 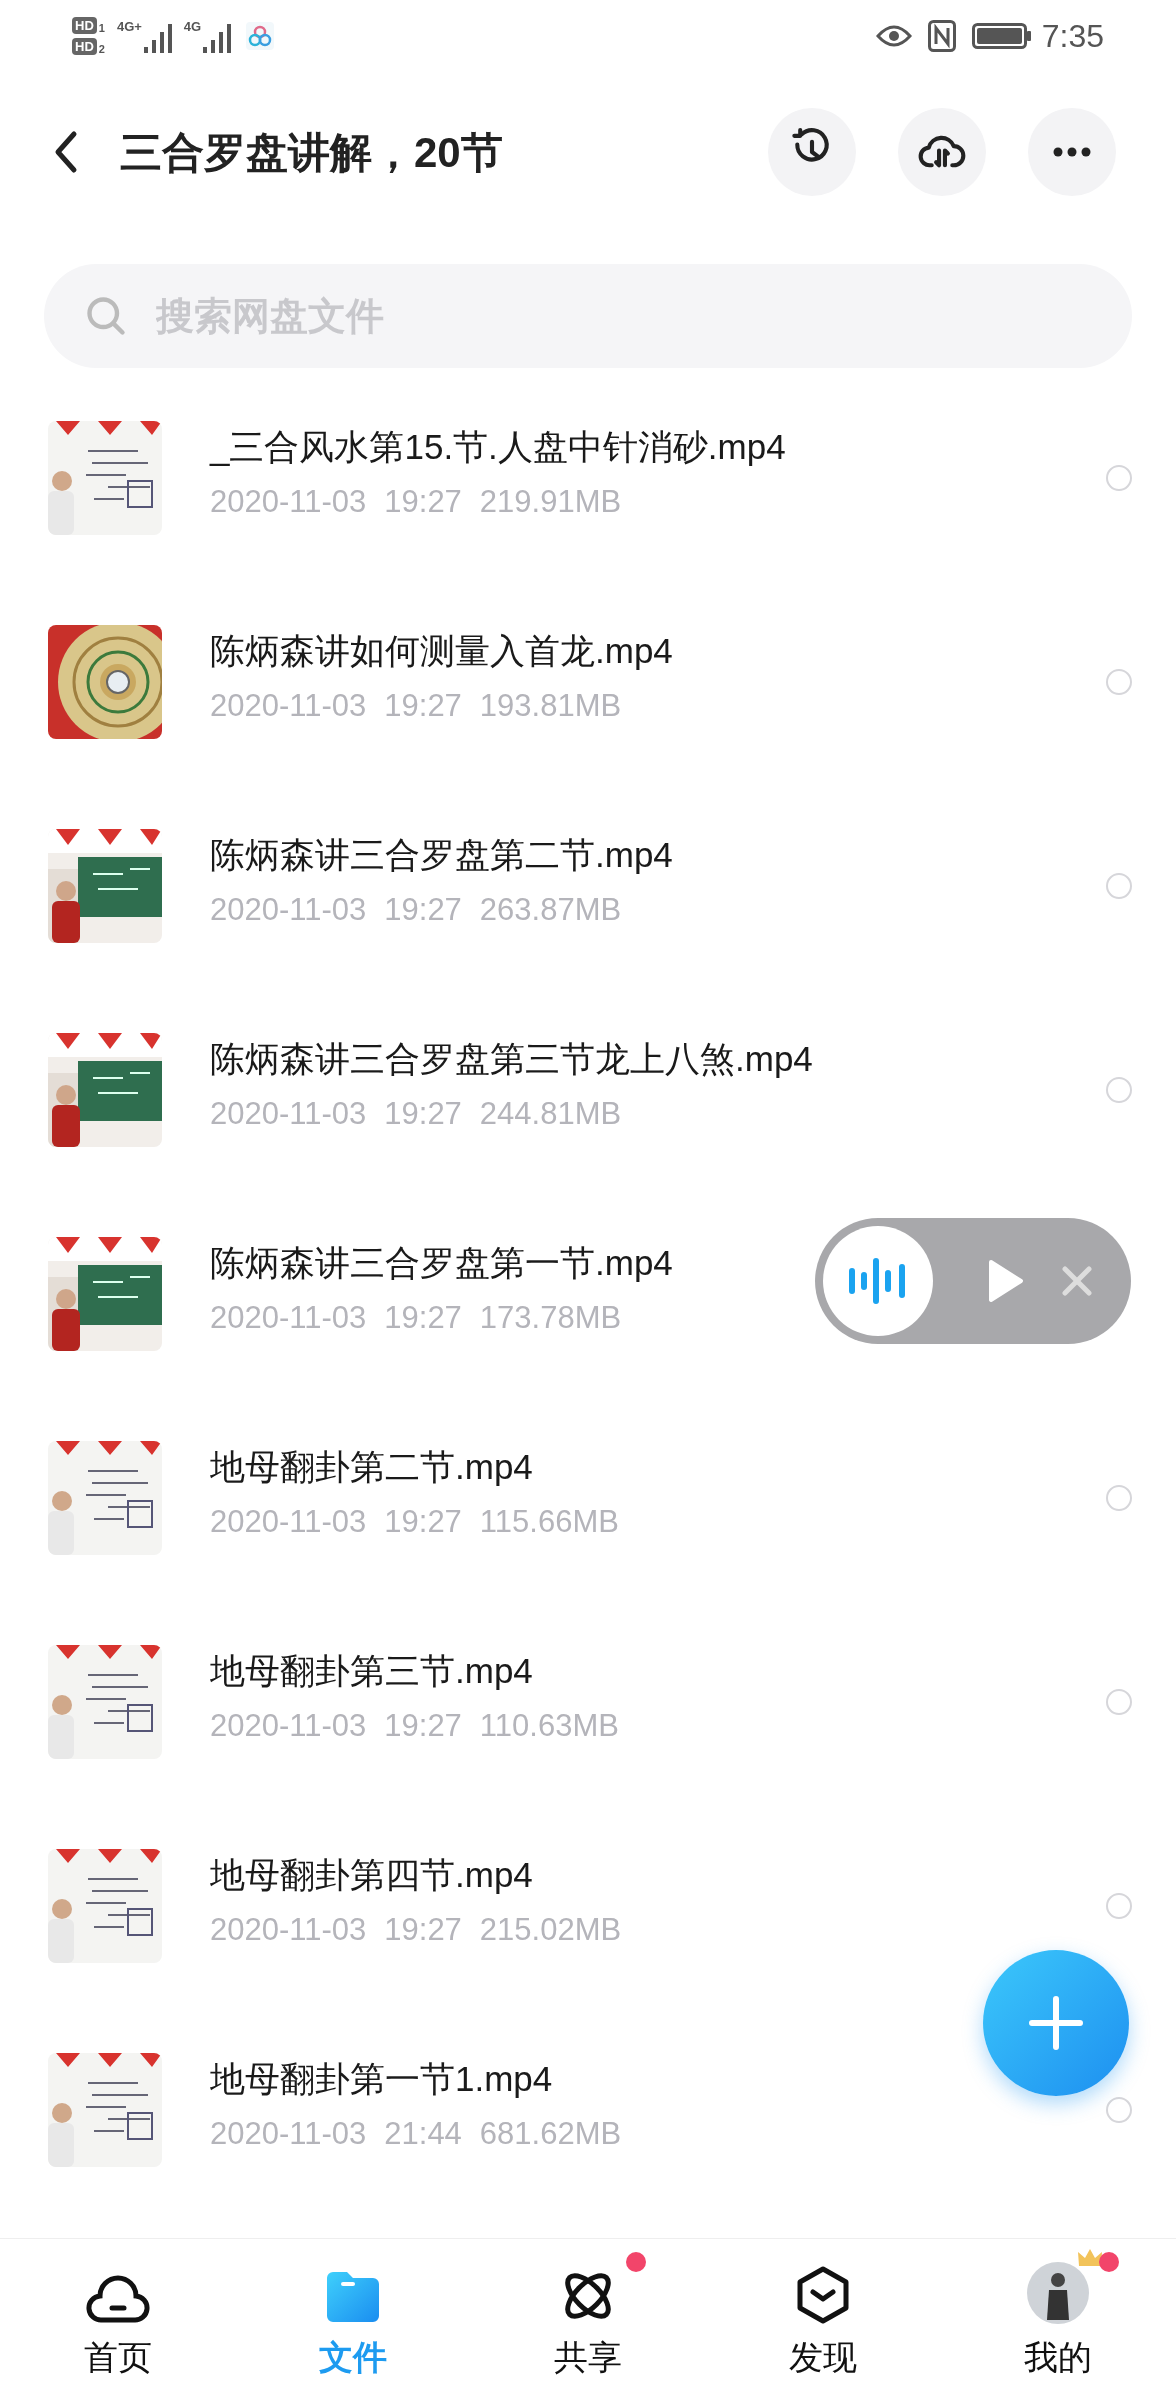 What do you see at coordinates (260, 36) in the screenshot?
I see `app-icon` at bounding box center [260, 36].